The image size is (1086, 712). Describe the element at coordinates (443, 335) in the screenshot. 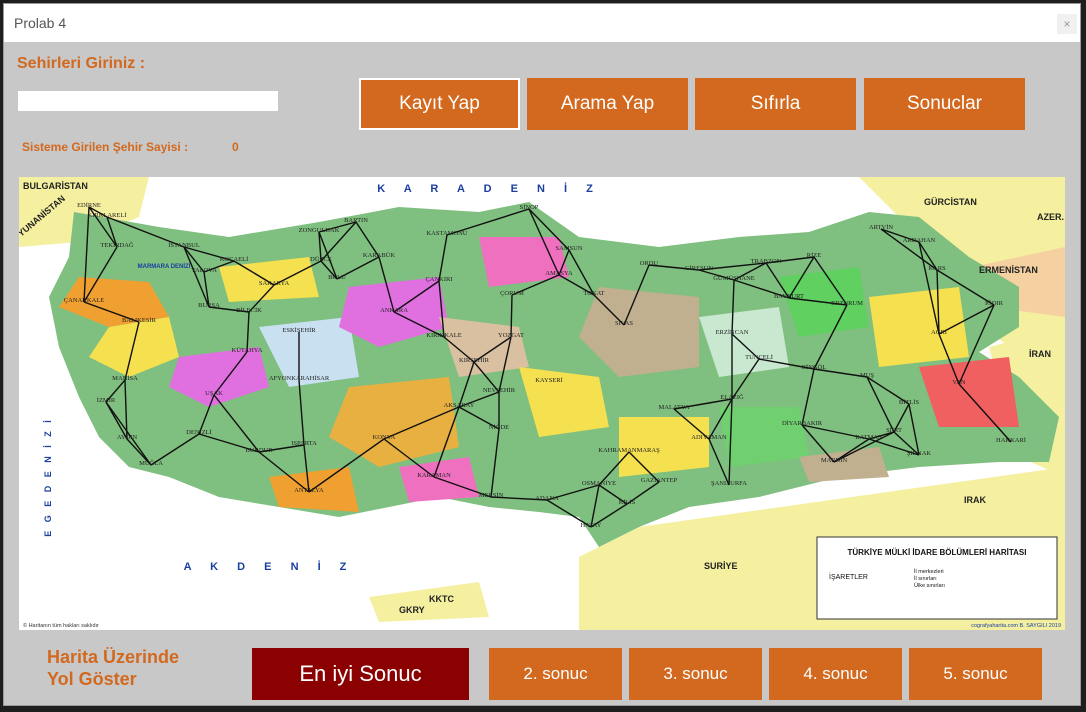

I see `city-label: KIRIKKALE` at that location.